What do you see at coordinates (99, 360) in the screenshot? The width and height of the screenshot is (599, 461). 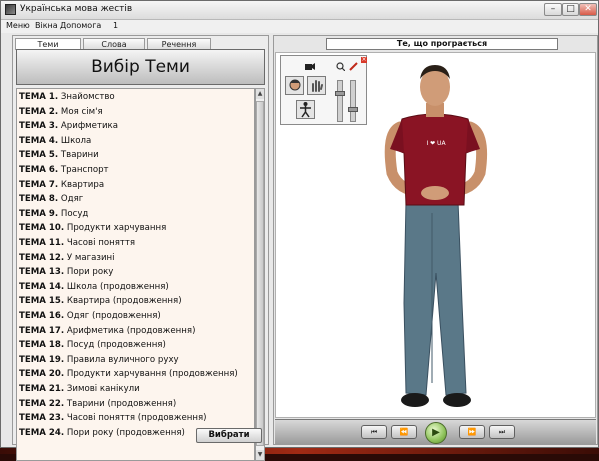 I see `topic-list-item: ТЕМА 19. Правила вуличного руху` at bounding box center [99, 360].